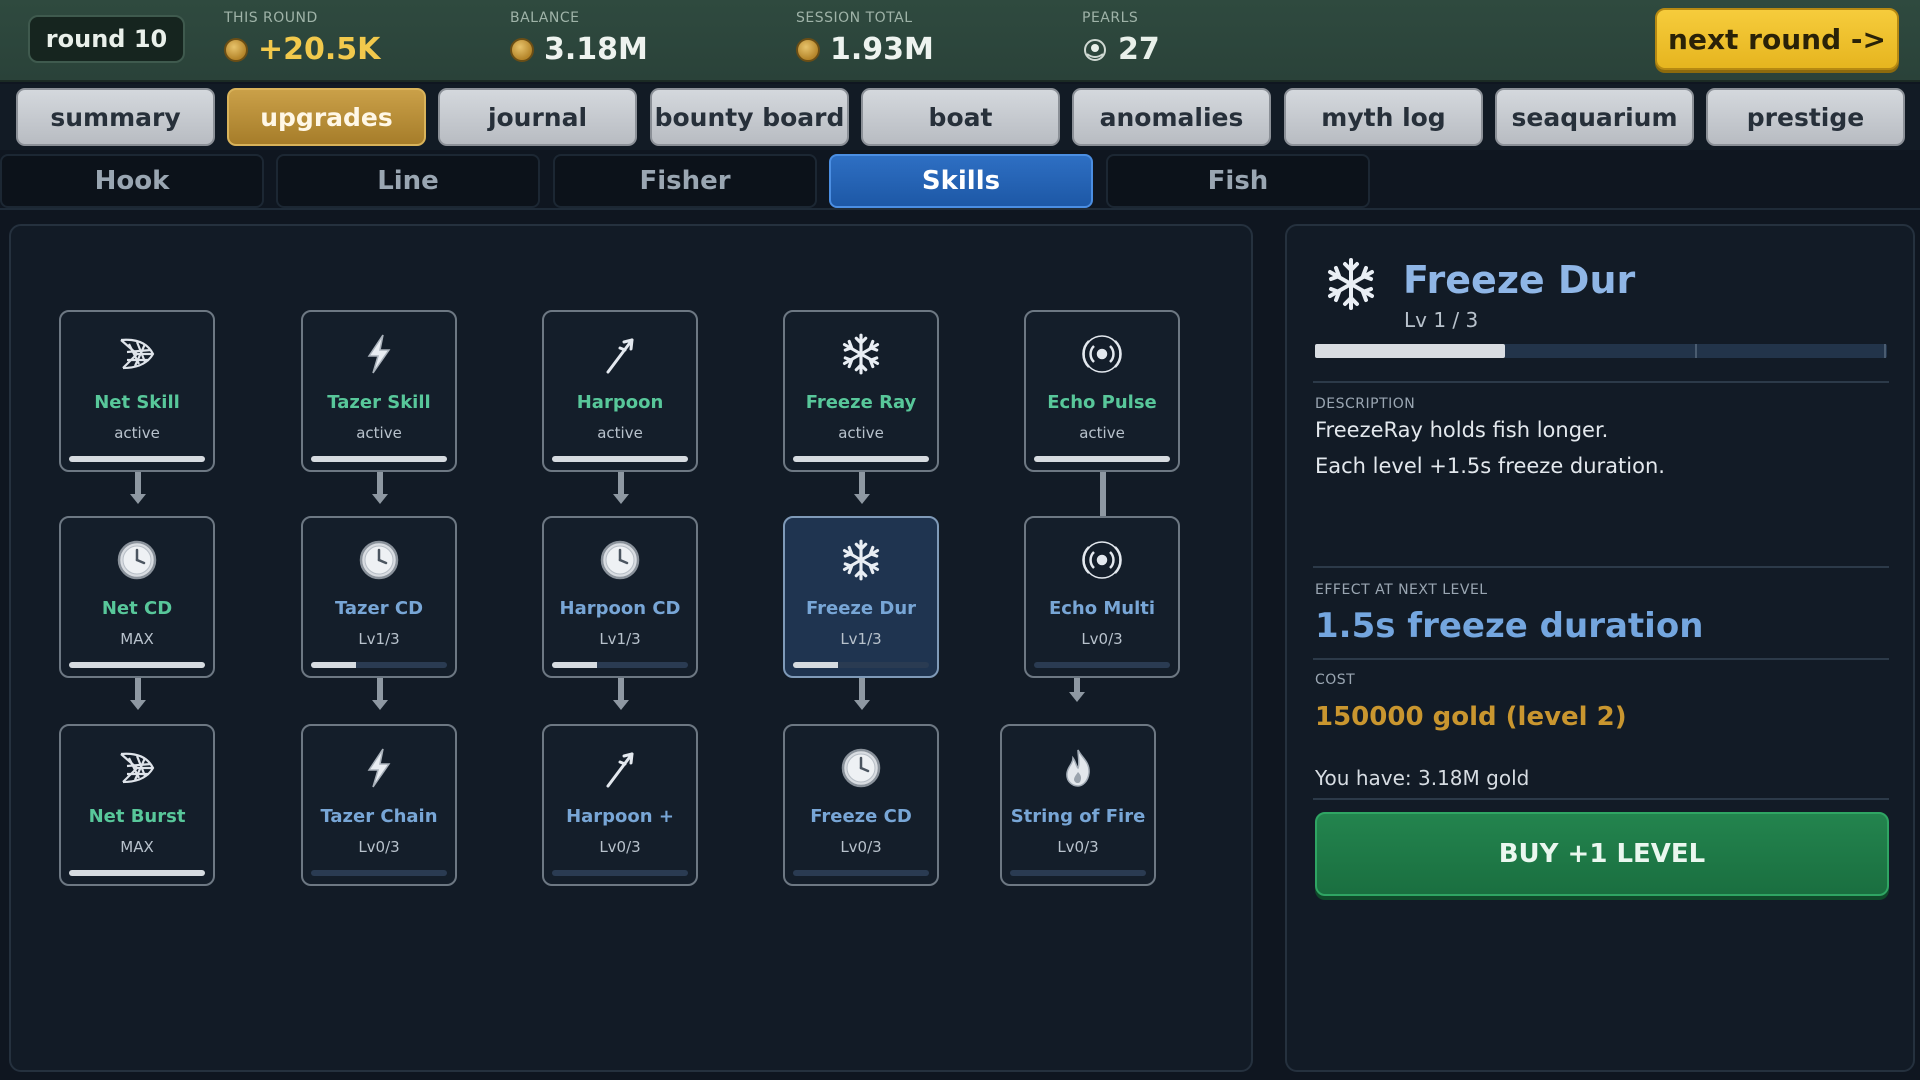  Describe the element at coordinates (1335, 680) in the screenshot. I see `cost-label: COST` at that location.